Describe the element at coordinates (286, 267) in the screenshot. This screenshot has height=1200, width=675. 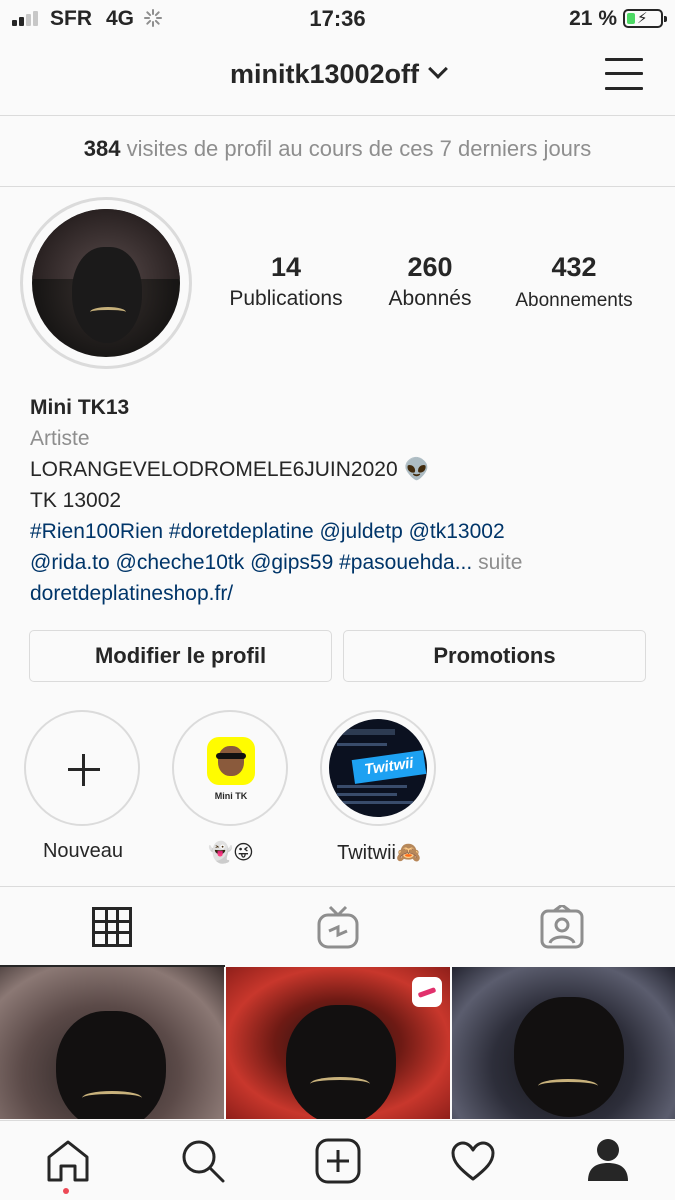
I see `stat-value: 14` at that location.